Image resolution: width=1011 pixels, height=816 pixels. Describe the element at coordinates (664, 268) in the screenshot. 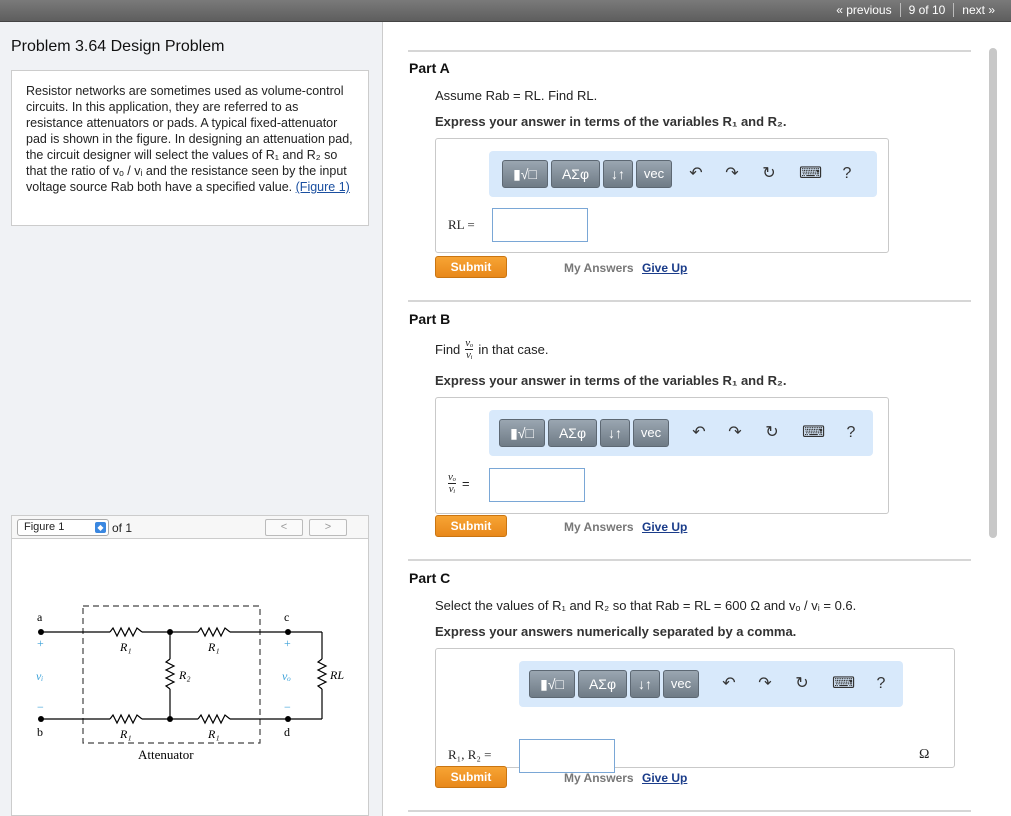

I see `part-a-give-up-link: Give Up` at that location.